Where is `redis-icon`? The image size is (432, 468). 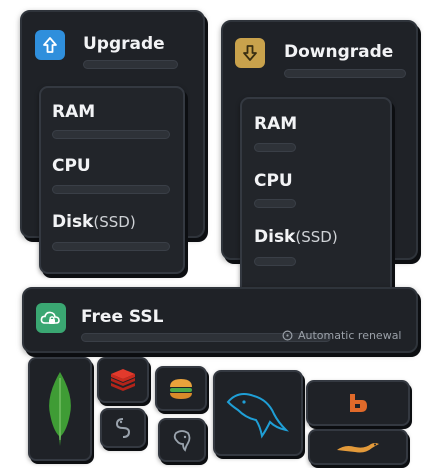 redis-icon is located at coordinates (123, 380).